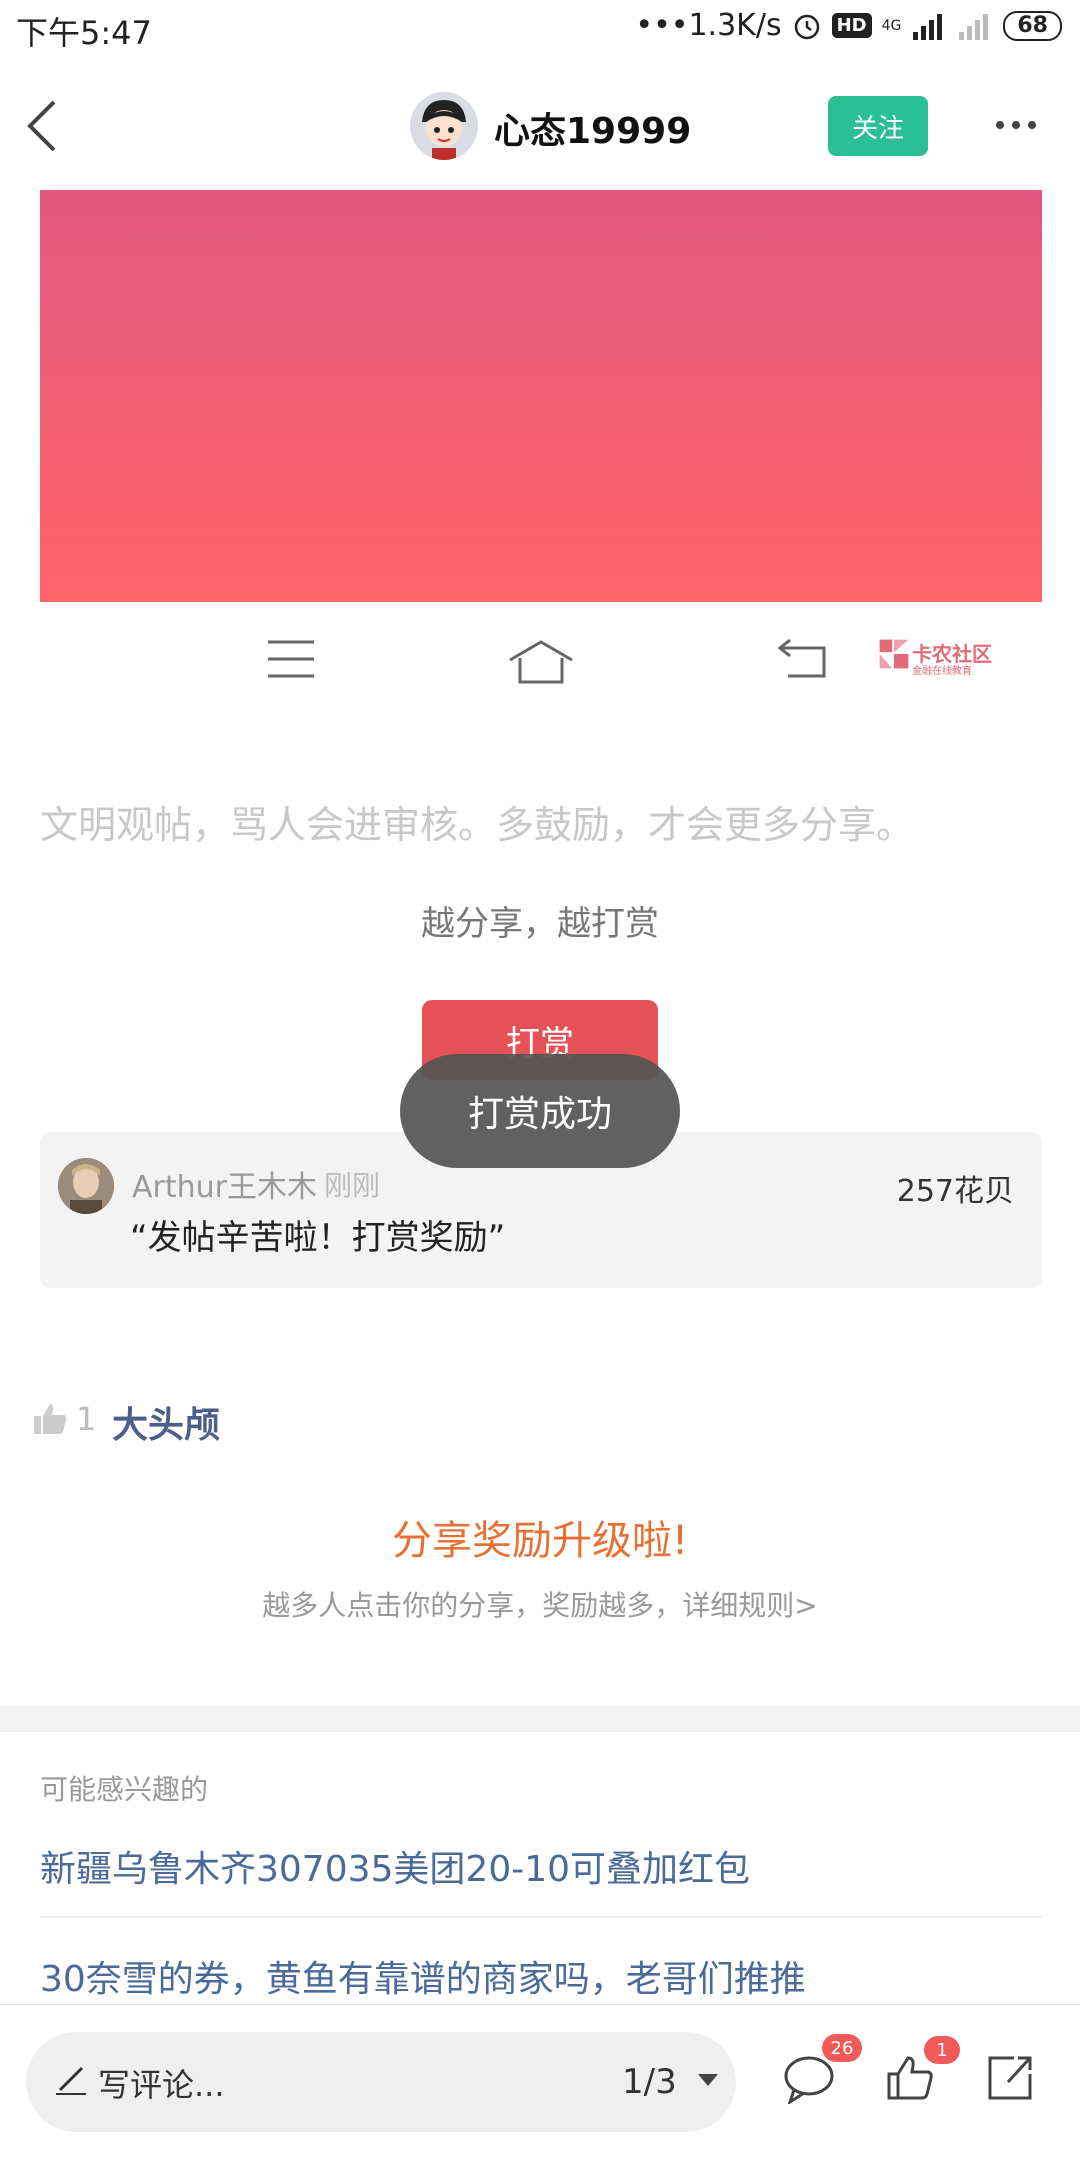 Image resolution: width=1080 pixels, height=2161 pixels. Describe the element at coordinates (541, 662) in the screenshot. I see `home-icon` at that location.